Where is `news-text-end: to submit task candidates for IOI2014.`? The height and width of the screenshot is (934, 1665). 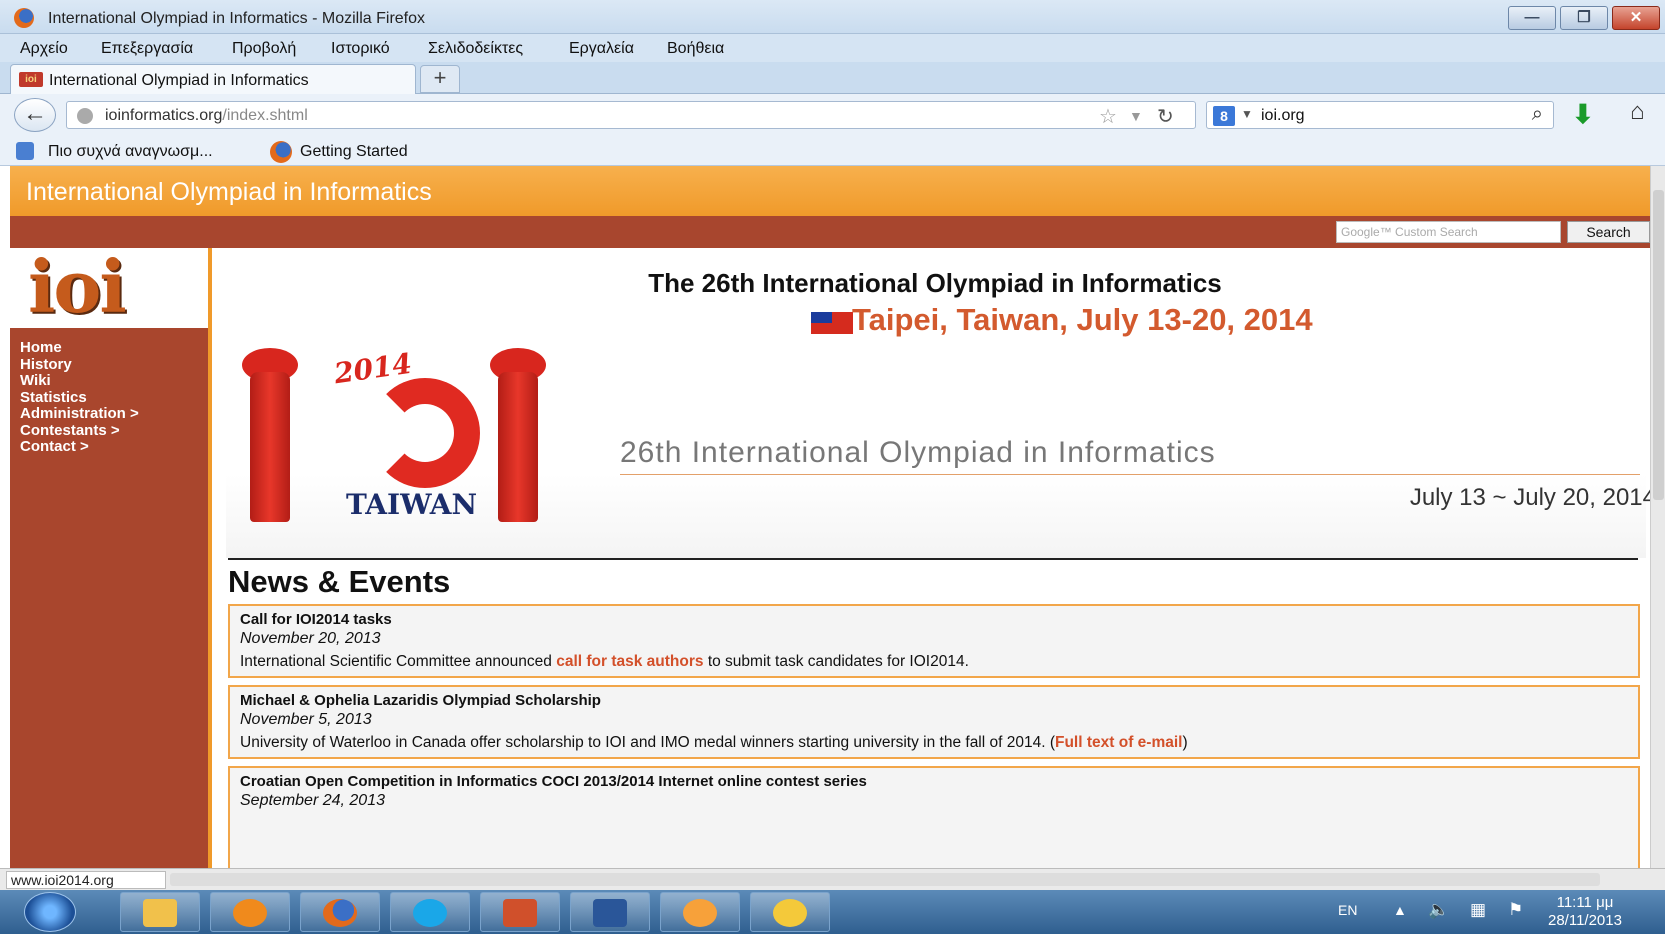 news-text-end: to submit task candidates for IOI2014. is located at coordinates (836, 661).